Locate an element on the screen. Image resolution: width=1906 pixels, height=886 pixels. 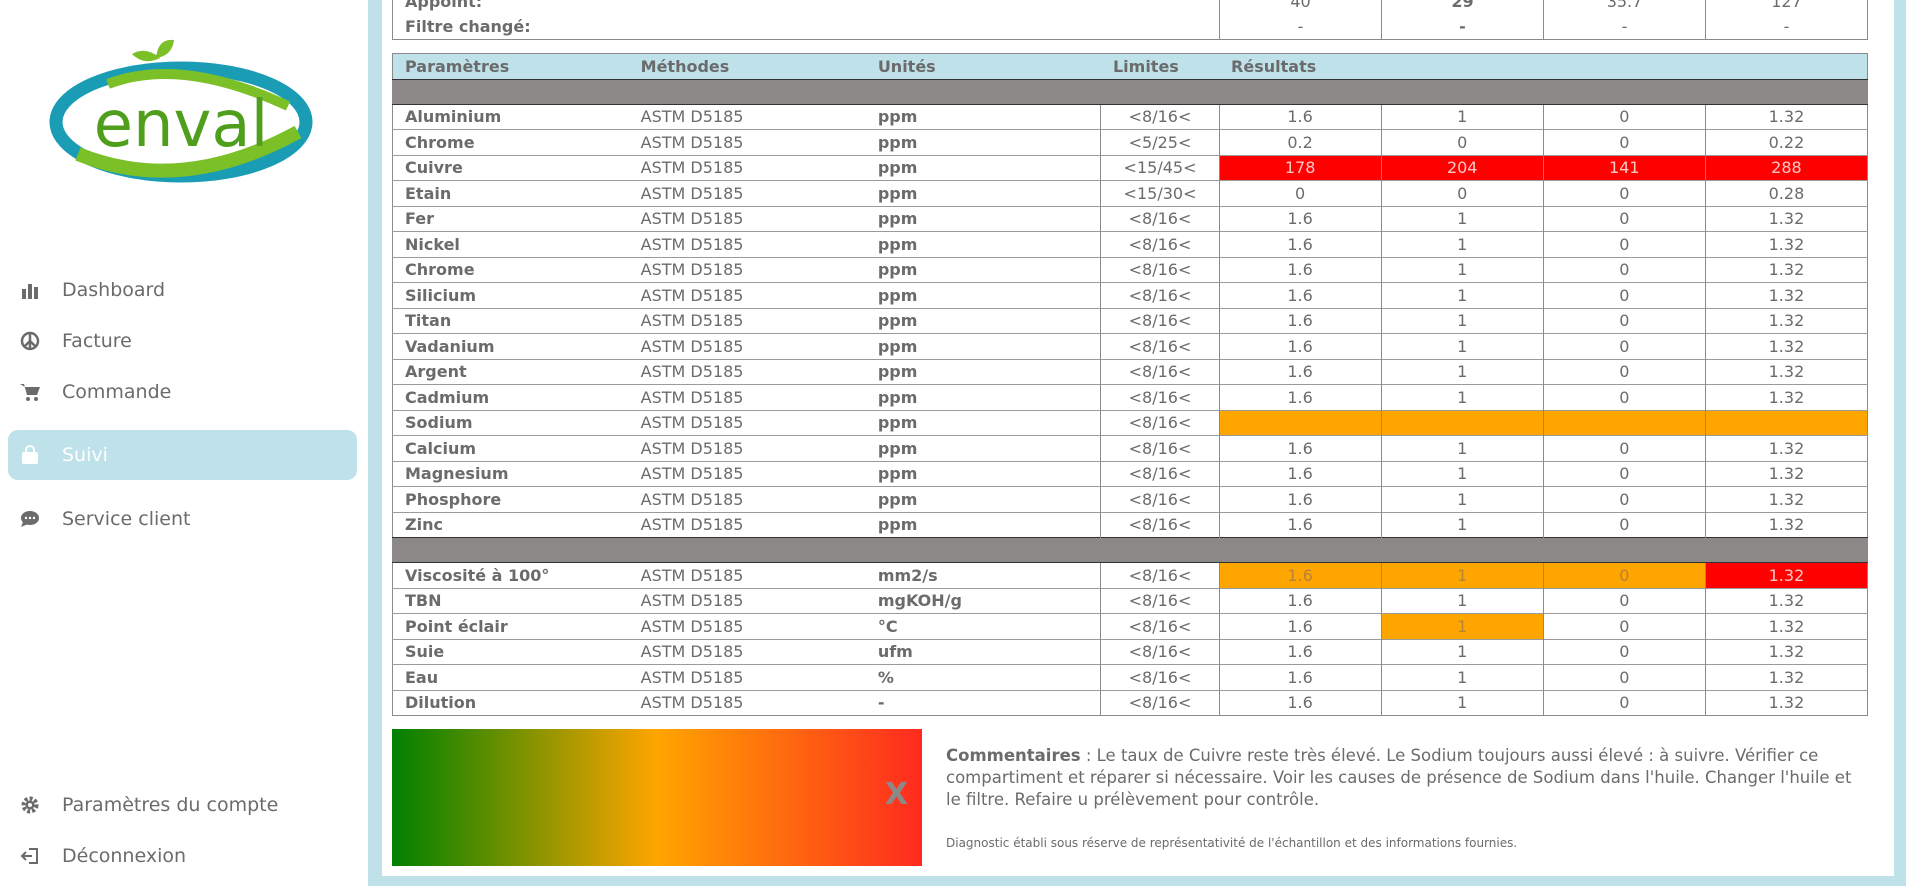
svg-text: enval is located at coordinates (181, 125).